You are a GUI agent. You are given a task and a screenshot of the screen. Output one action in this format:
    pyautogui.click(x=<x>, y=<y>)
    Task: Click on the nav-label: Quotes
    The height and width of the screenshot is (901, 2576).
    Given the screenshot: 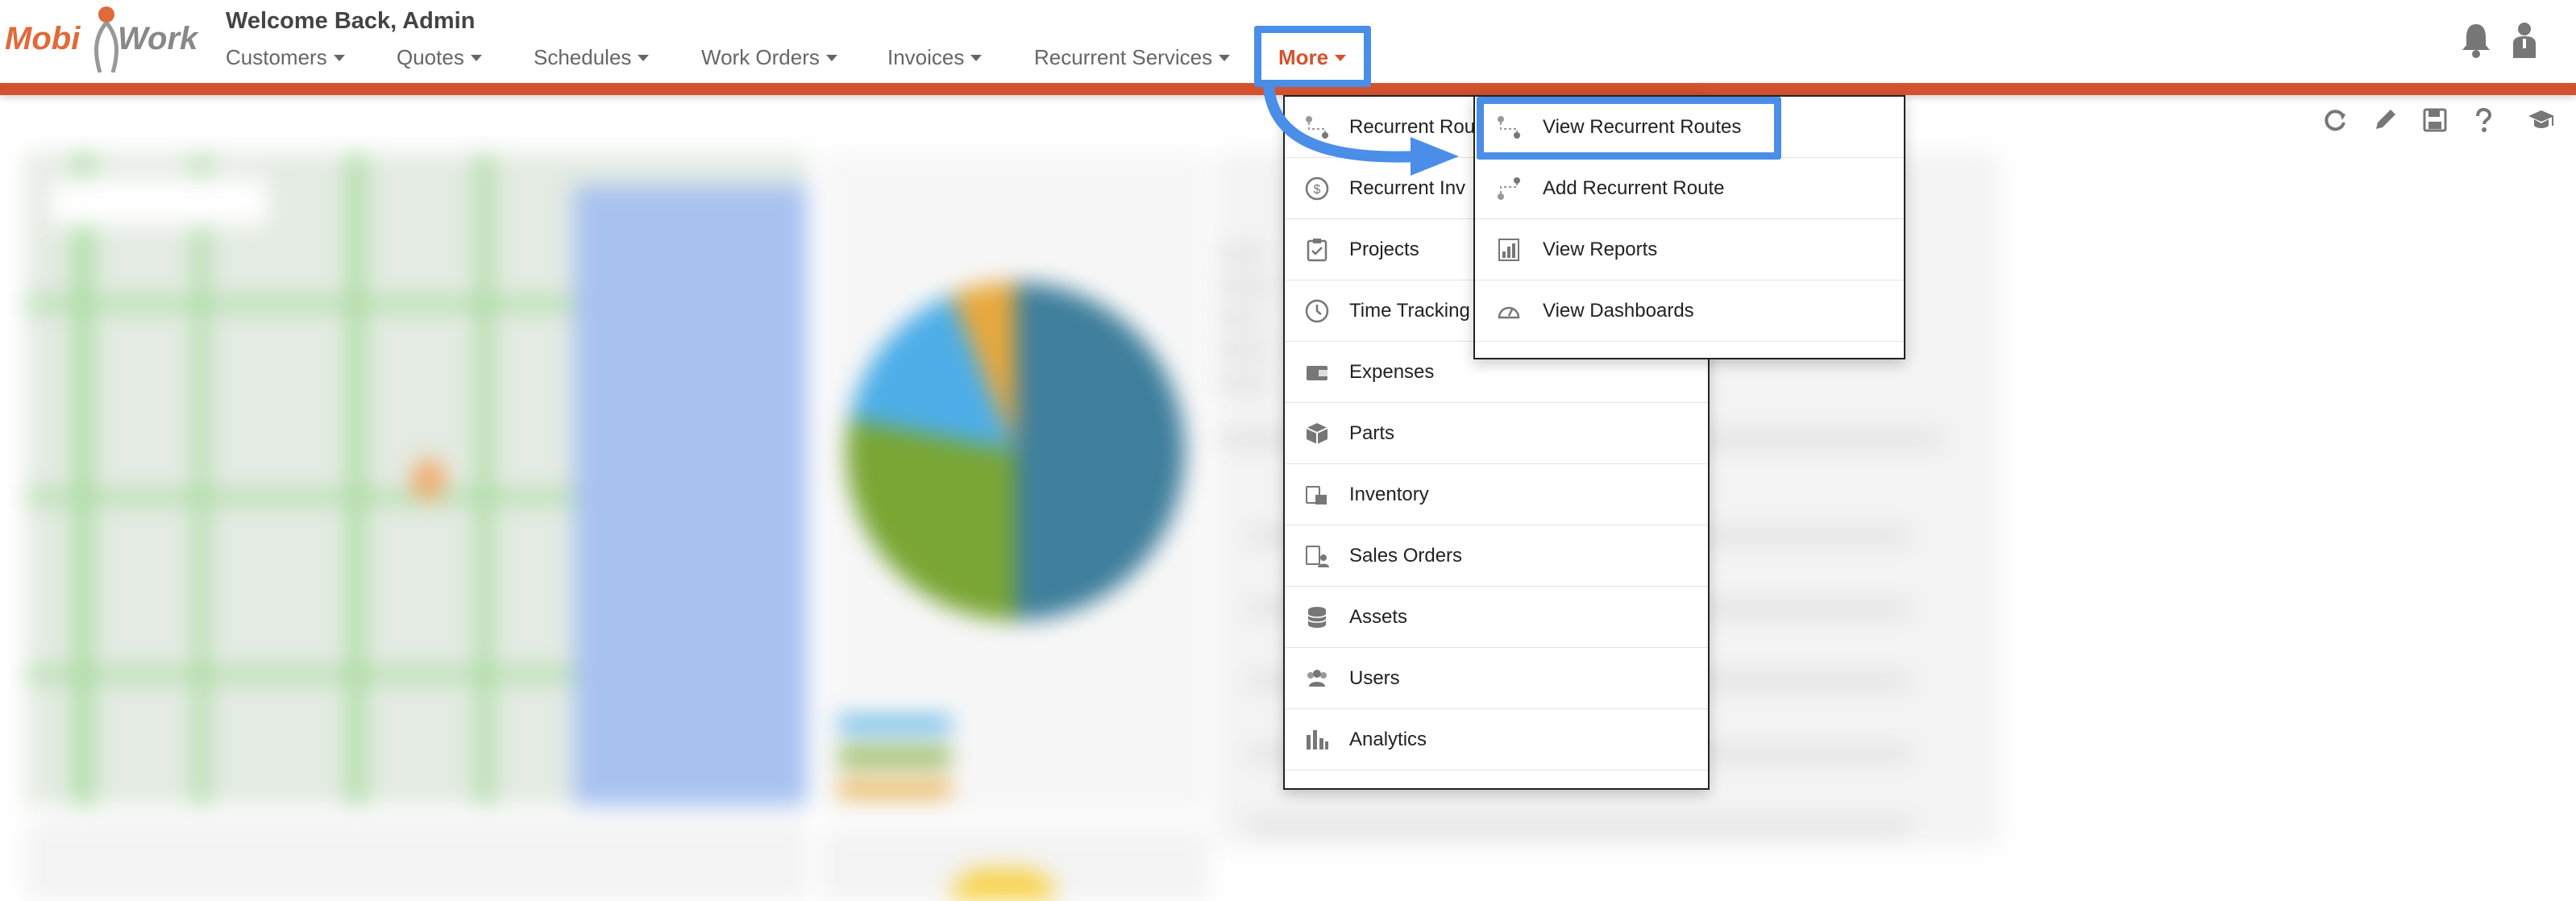 What is the action you would take?
    pyautogui.click(x=430, y=57)
    